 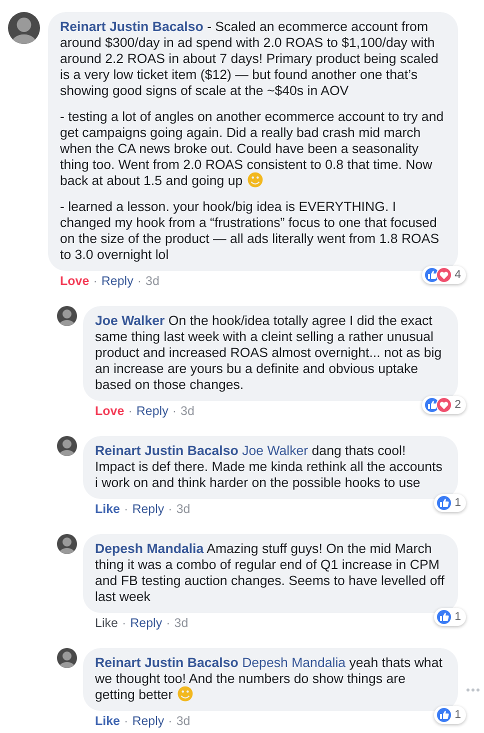 What do you see at coordinates (444, 405) in the screenshot?
I see `reaction-count-badge: 2` at bounding box center [444, 405].